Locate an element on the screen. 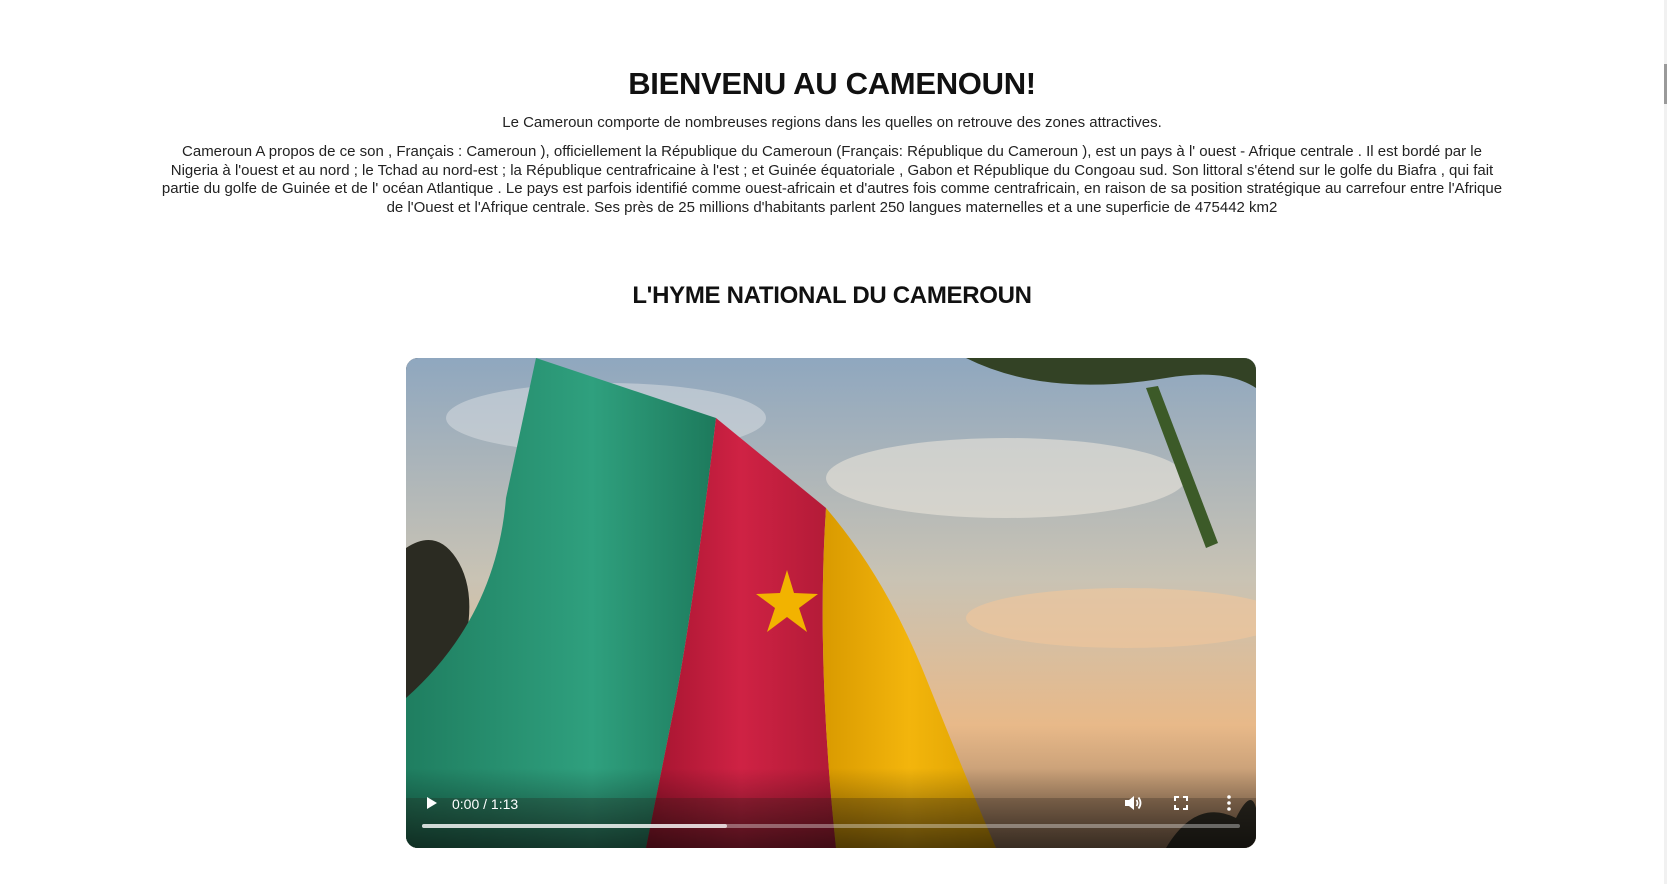 The width and height of the screenshot is (1667, 884). volume-icon is located at coordinates (1133, 803).